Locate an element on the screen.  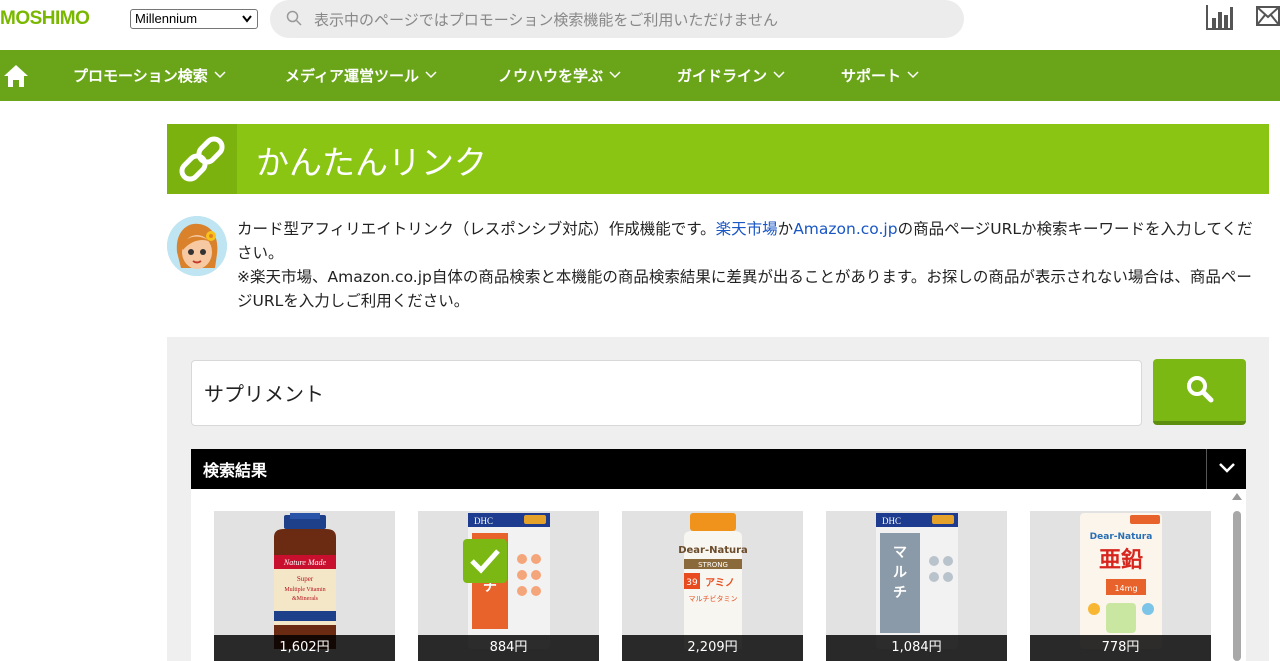
mail-icon is located at coordinates (1268, 16).